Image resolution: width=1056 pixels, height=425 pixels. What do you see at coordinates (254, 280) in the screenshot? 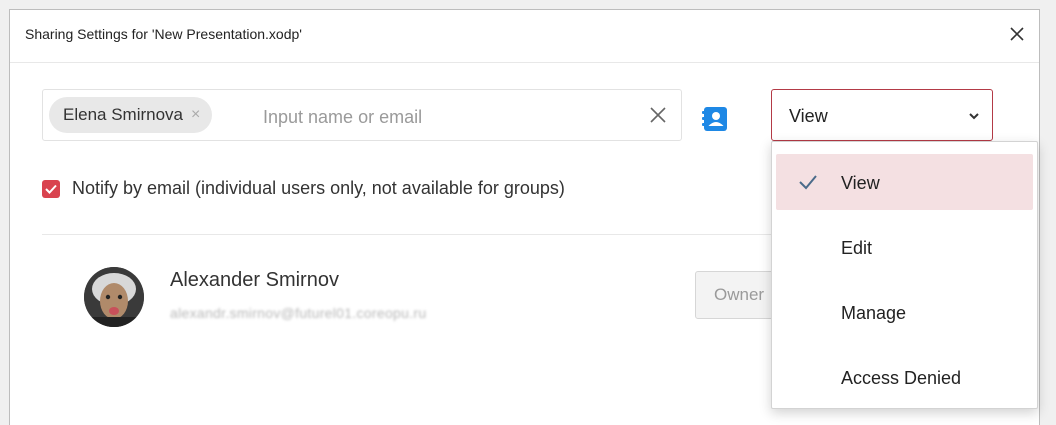
I see `user-name: Alexander Smirnov` at bounding box center [254, 280].